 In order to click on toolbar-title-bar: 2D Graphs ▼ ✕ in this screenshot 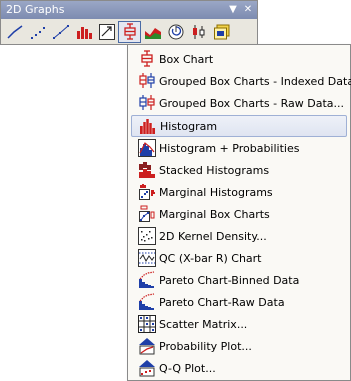, I will do `click(129, 10)`.